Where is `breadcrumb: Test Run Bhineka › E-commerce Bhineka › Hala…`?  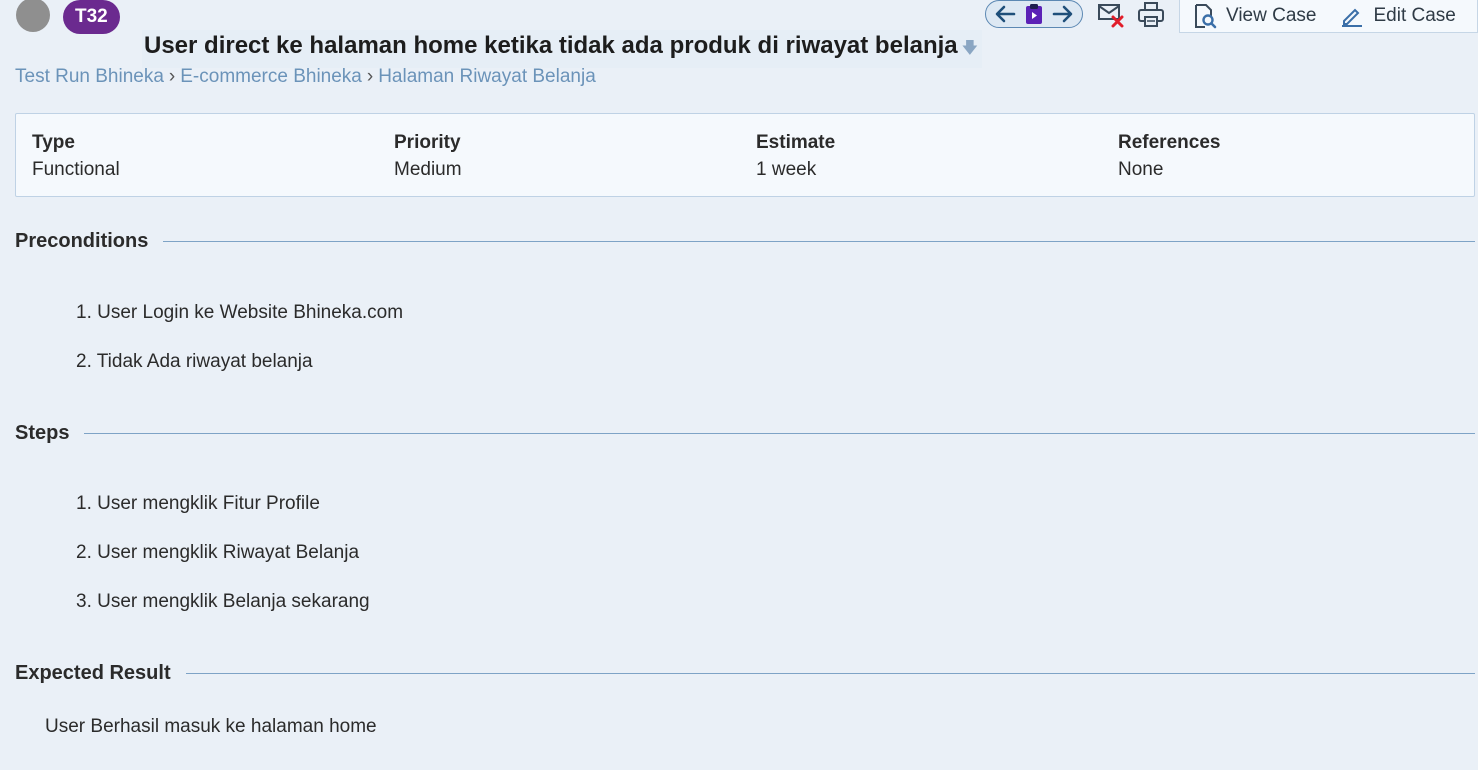 breadcrumb: Test Run Bhineka › E-commerce Bhineka › Hala… is located at coordinates (305, 77).